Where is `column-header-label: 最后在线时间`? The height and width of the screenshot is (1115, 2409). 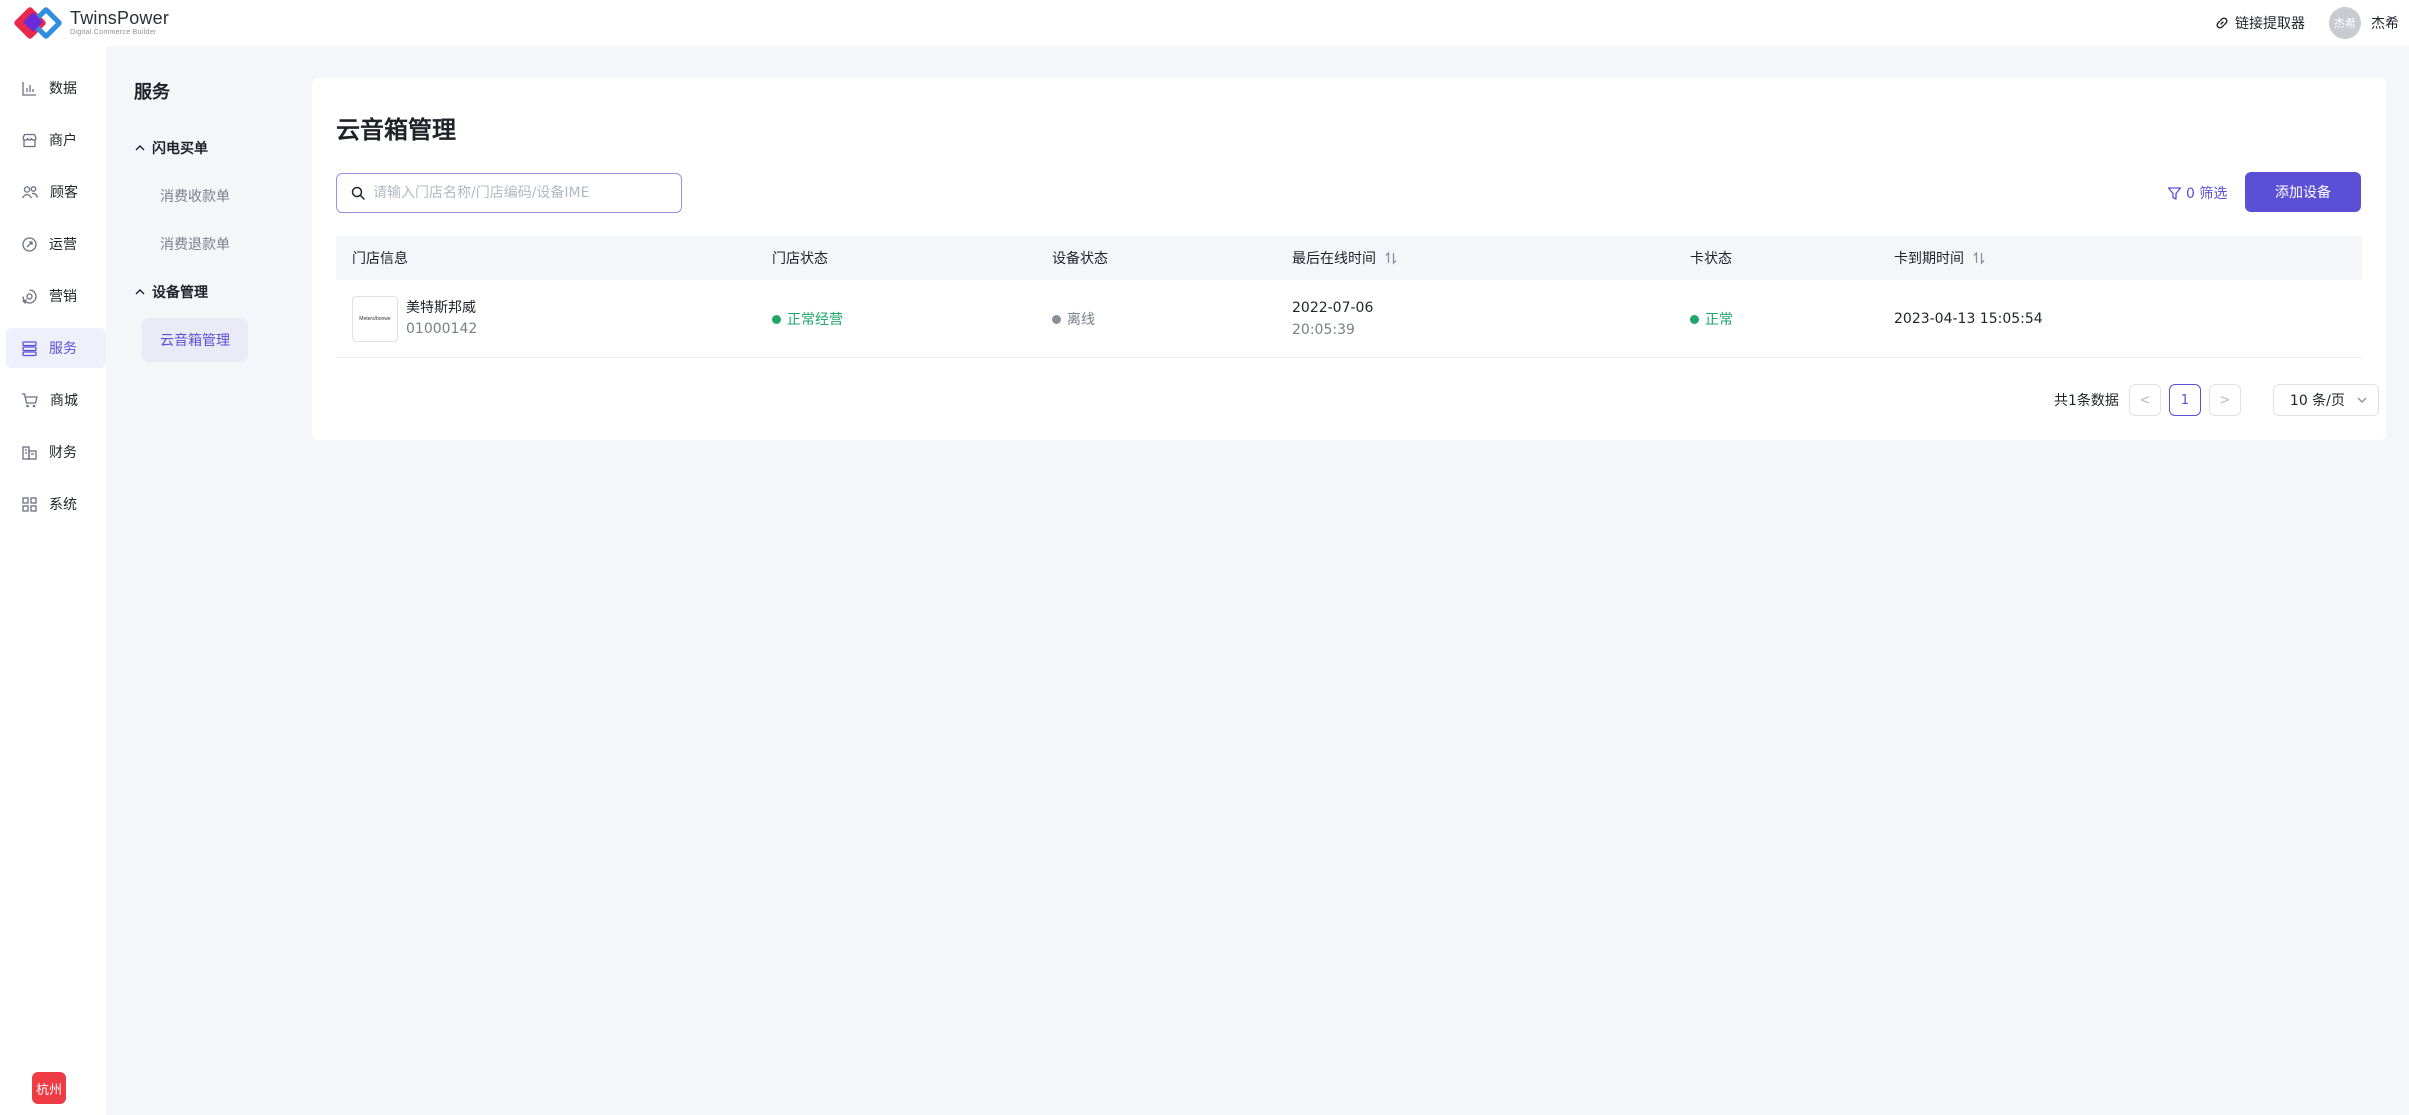 column-header-label: 最后在线时间 is located at coordinates (1334, 259).